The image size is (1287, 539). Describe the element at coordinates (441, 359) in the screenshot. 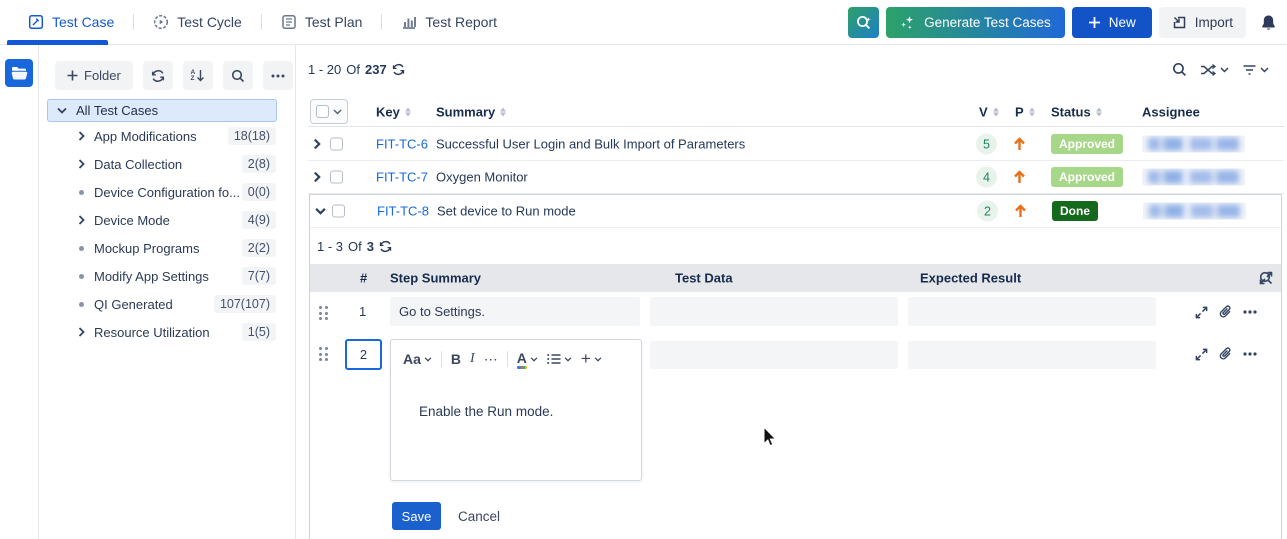

I see `toolbar-separator` at that location.